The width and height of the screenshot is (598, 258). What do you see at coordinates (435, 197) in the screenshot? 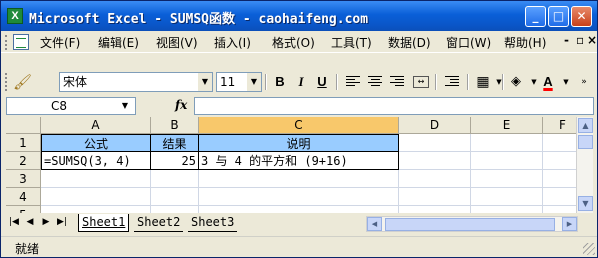
I see `cell-d4` at bounding box center [435, 197].